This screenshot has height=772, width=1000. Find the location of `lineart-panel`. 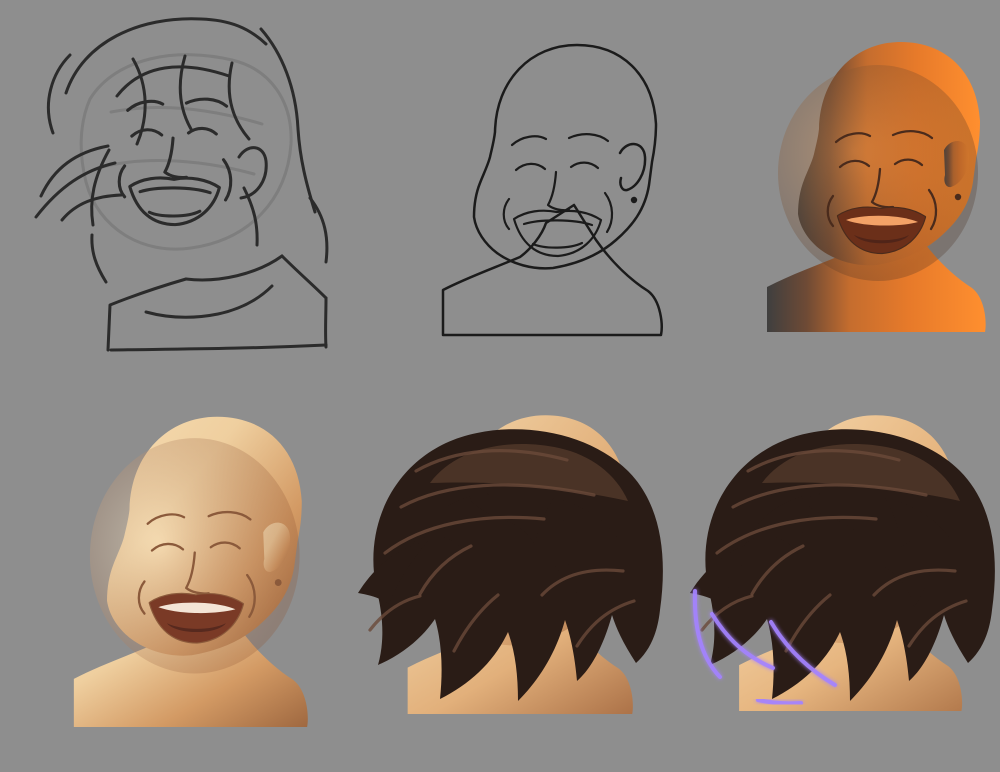

lineart-panel is located at coordinates (529, 195).